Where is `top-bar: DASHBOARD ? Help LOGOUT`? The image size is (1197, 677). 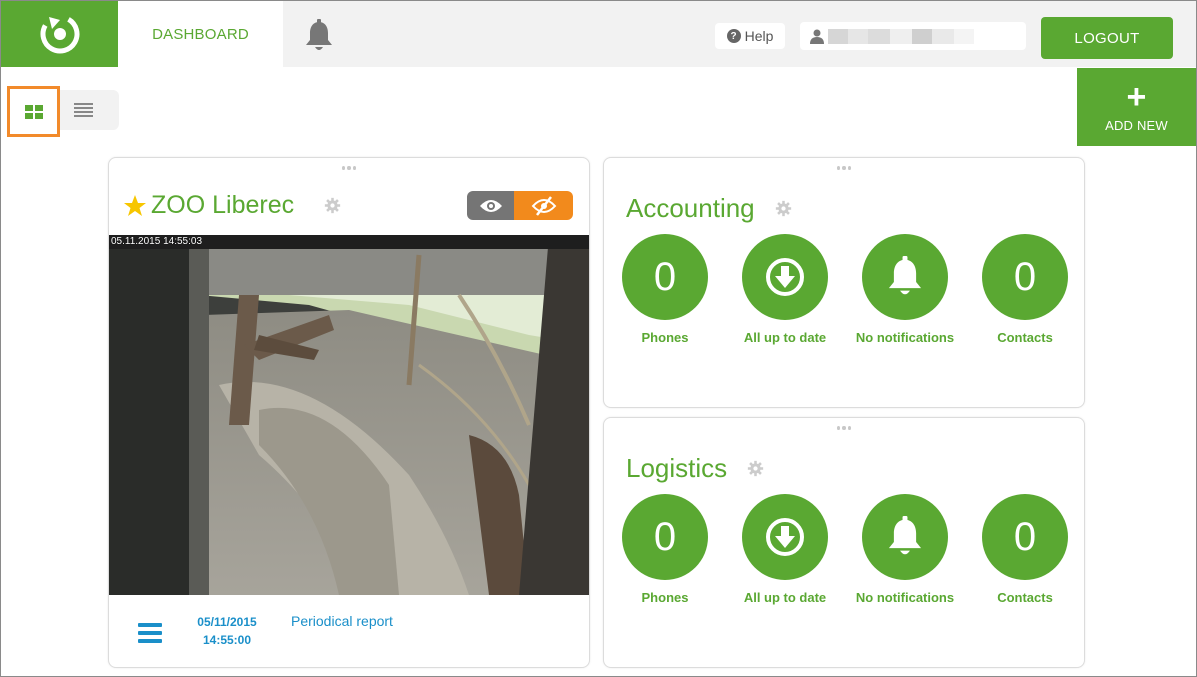 top-bar: DASHBOARD ? Help LOGOUT is located at coordinates (598, 34).